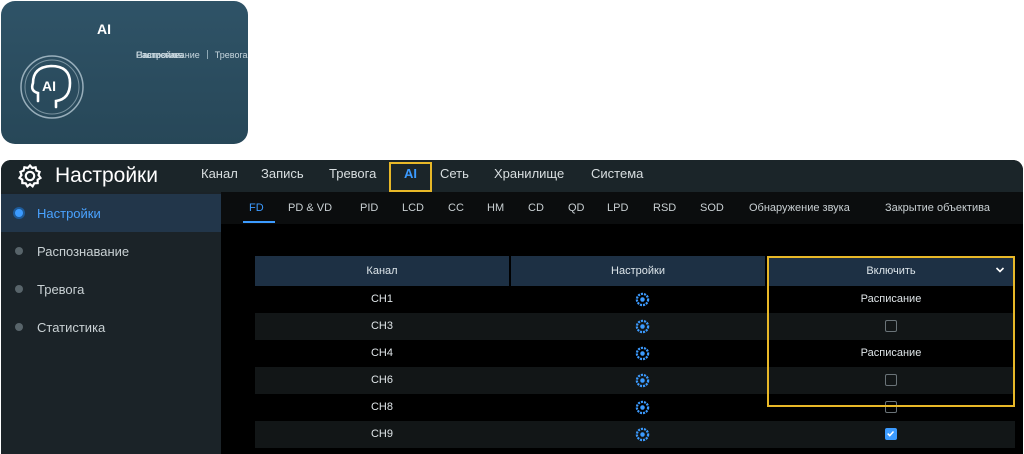 The width and height of the screenshot is (1024, 454). I want to click on checkmark-icon, so click(891, 433).